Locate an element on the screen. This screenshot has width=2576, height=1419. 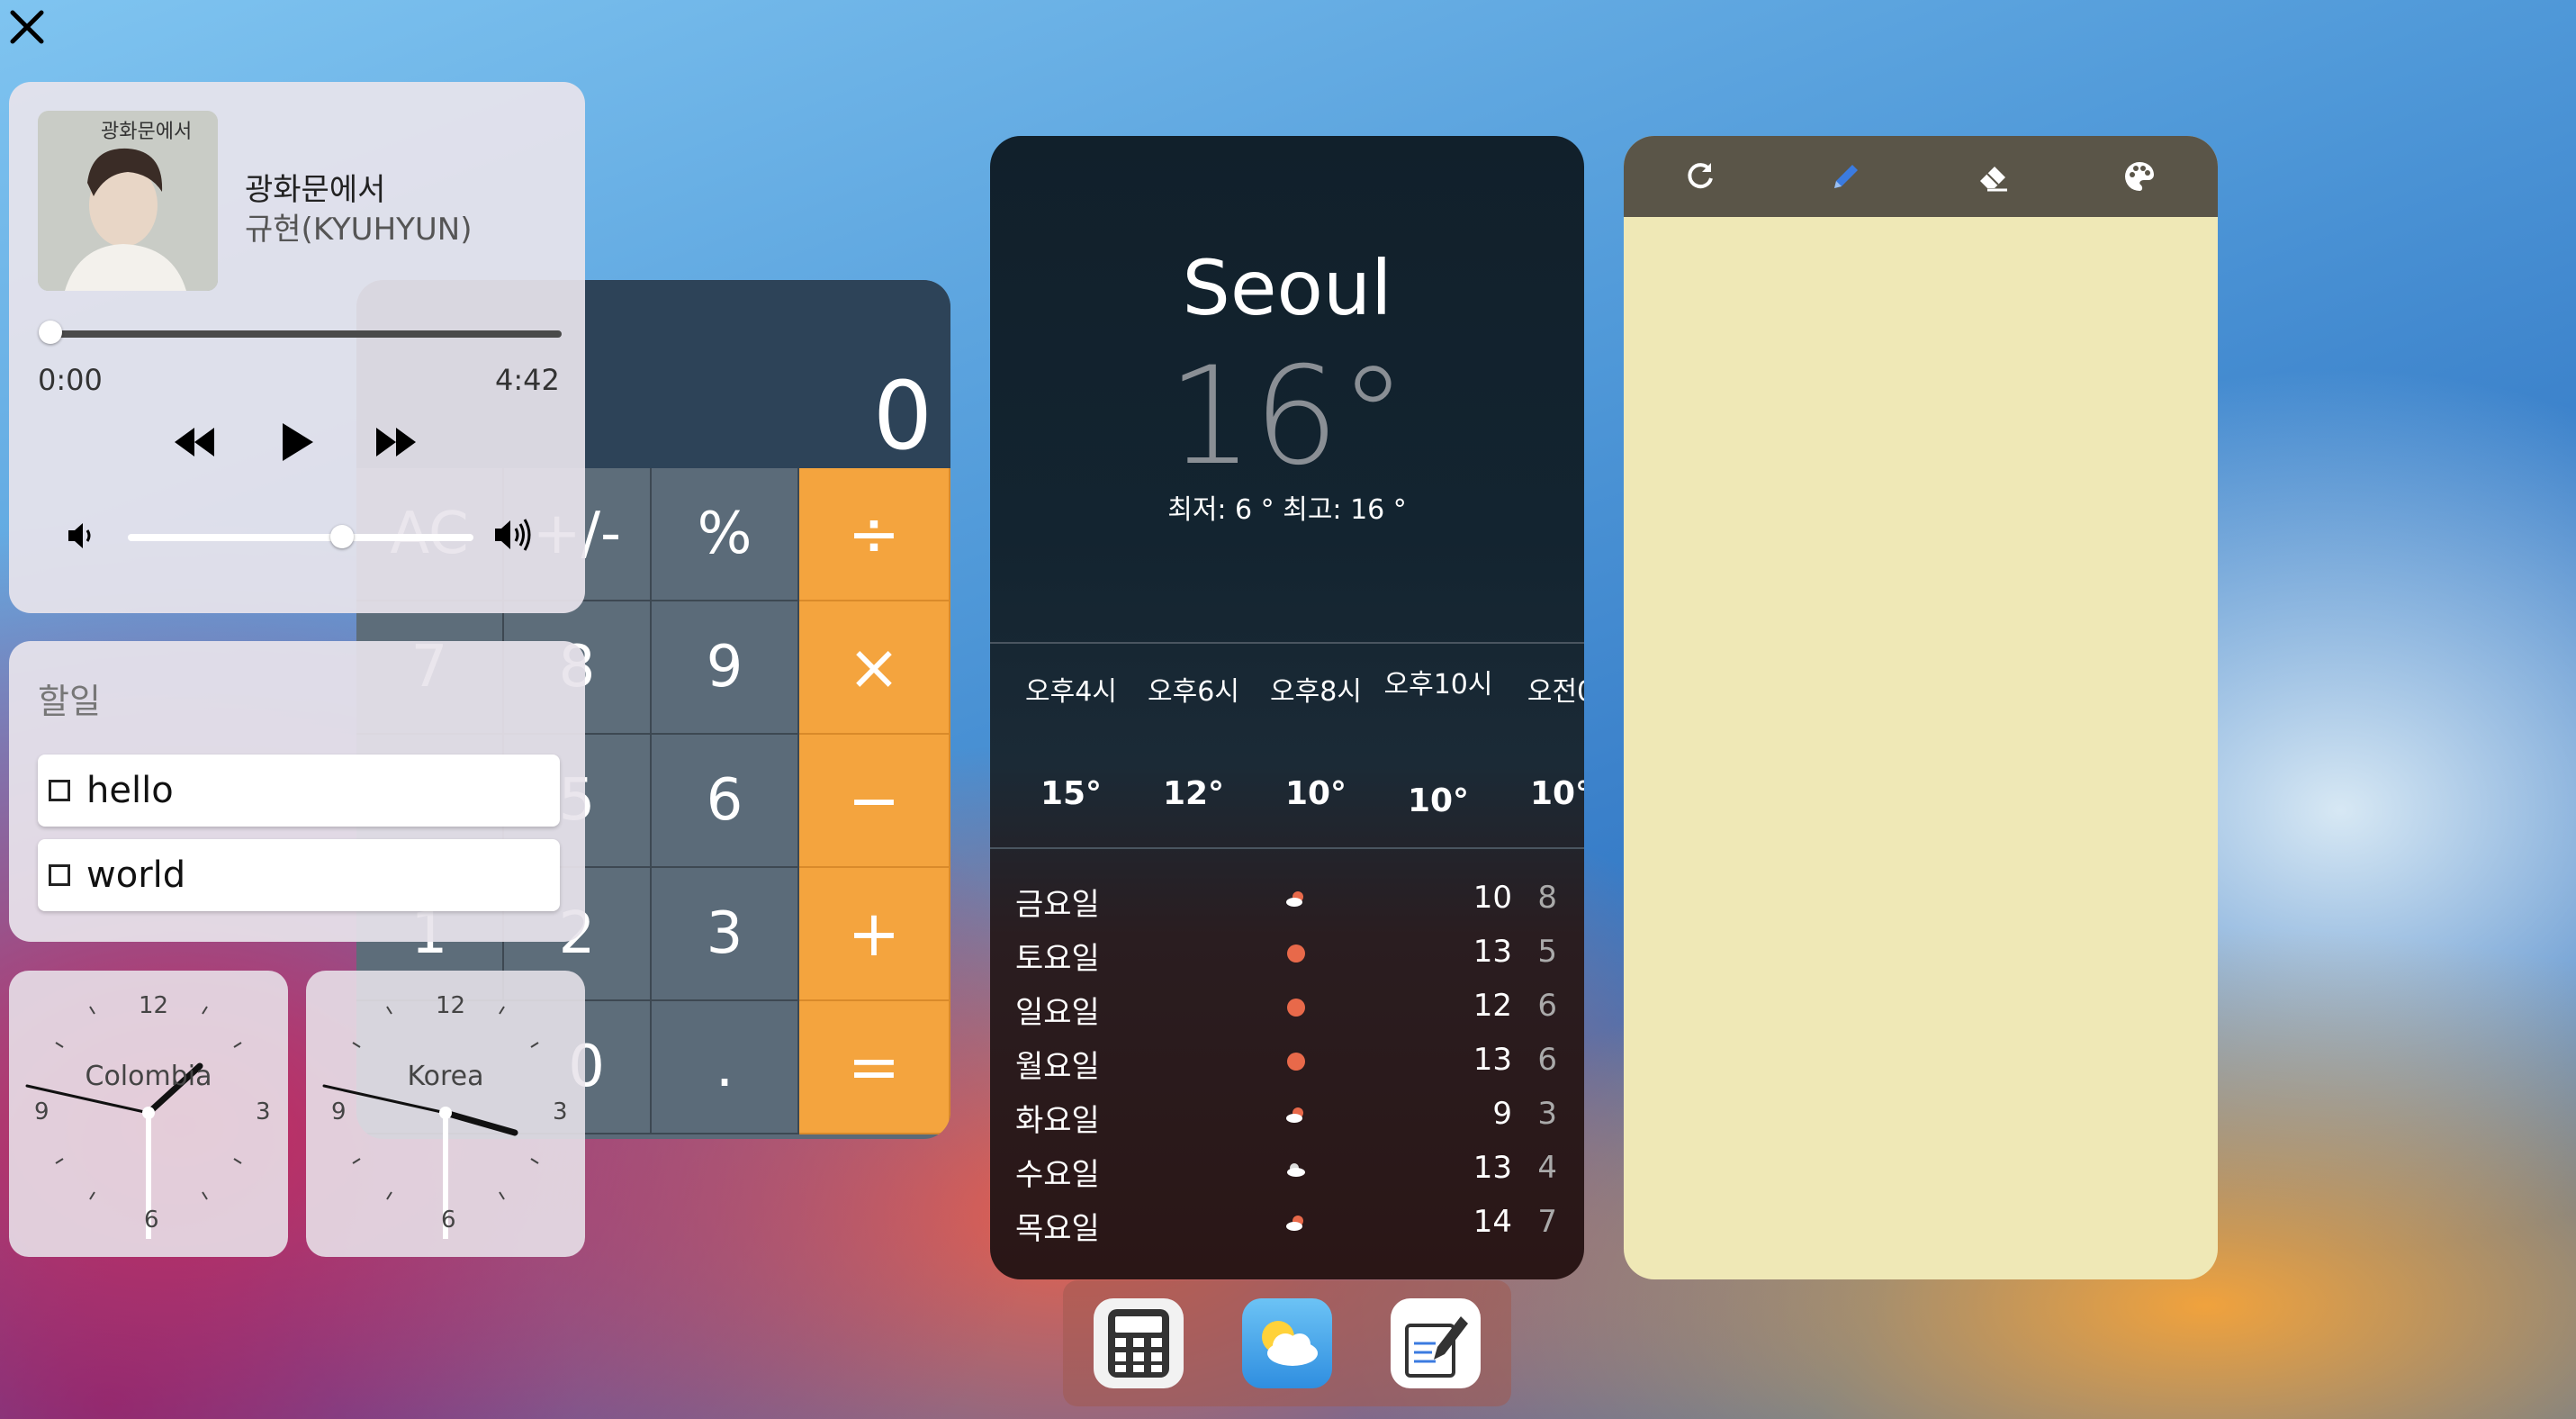
todo-widget: 할일 hello world is located at coordinates (297, 791).